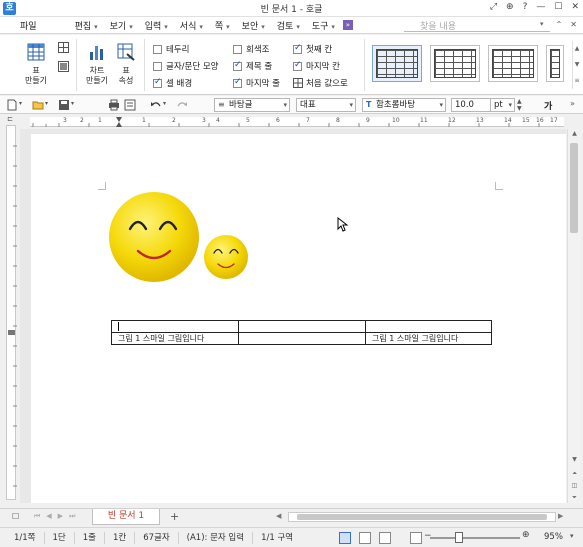  What do you see at coordinates (323, 25) in the screenshot?
I see `menu-tools: 도구 ▾` at bounding box center [323, 25].